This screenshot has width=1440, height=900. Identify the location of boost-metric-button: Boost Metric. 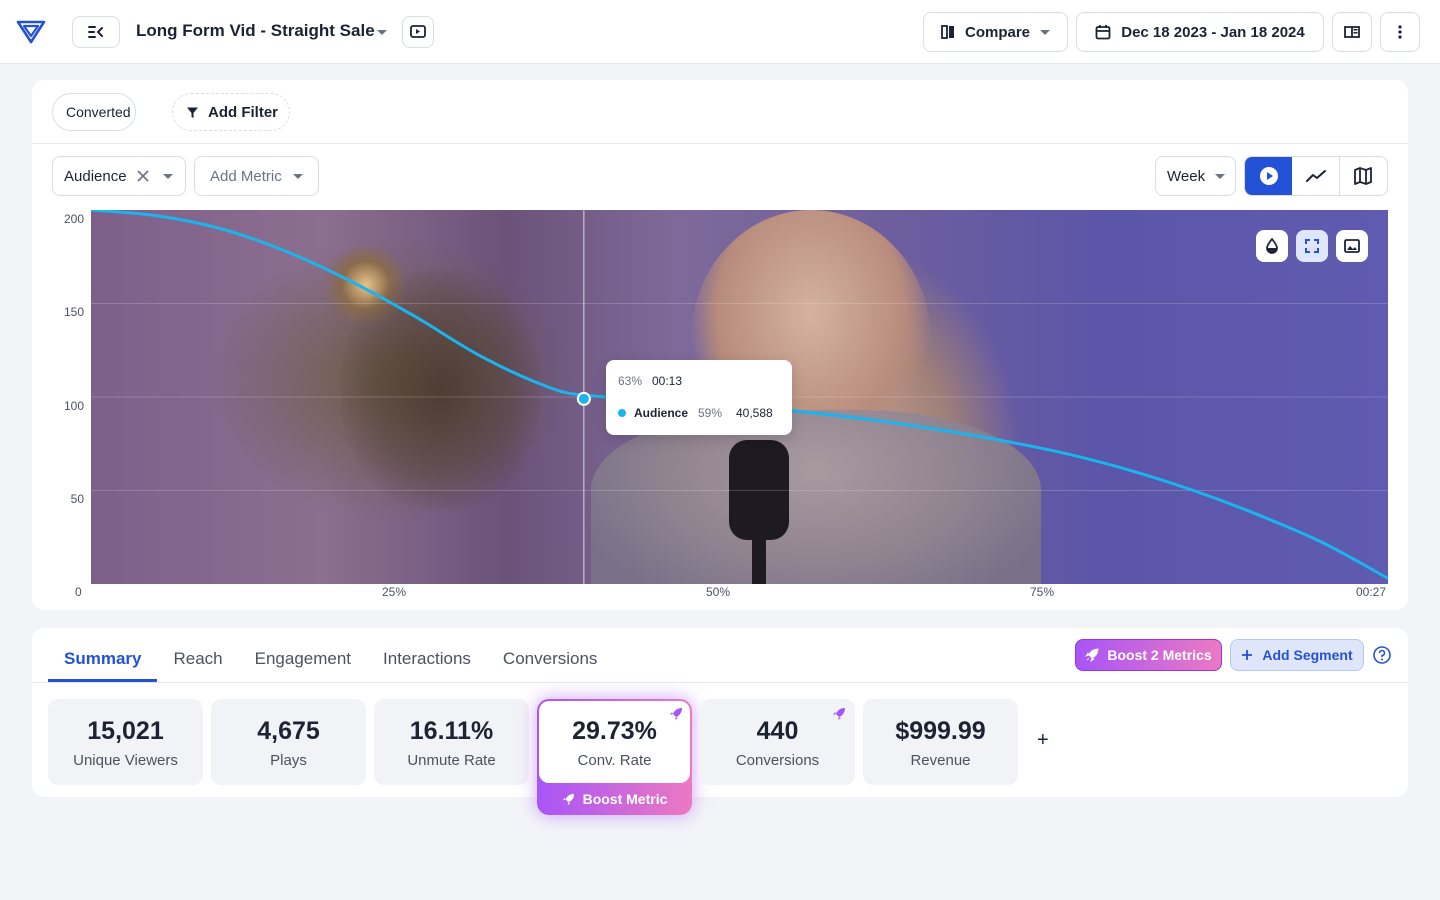
(614, 799).